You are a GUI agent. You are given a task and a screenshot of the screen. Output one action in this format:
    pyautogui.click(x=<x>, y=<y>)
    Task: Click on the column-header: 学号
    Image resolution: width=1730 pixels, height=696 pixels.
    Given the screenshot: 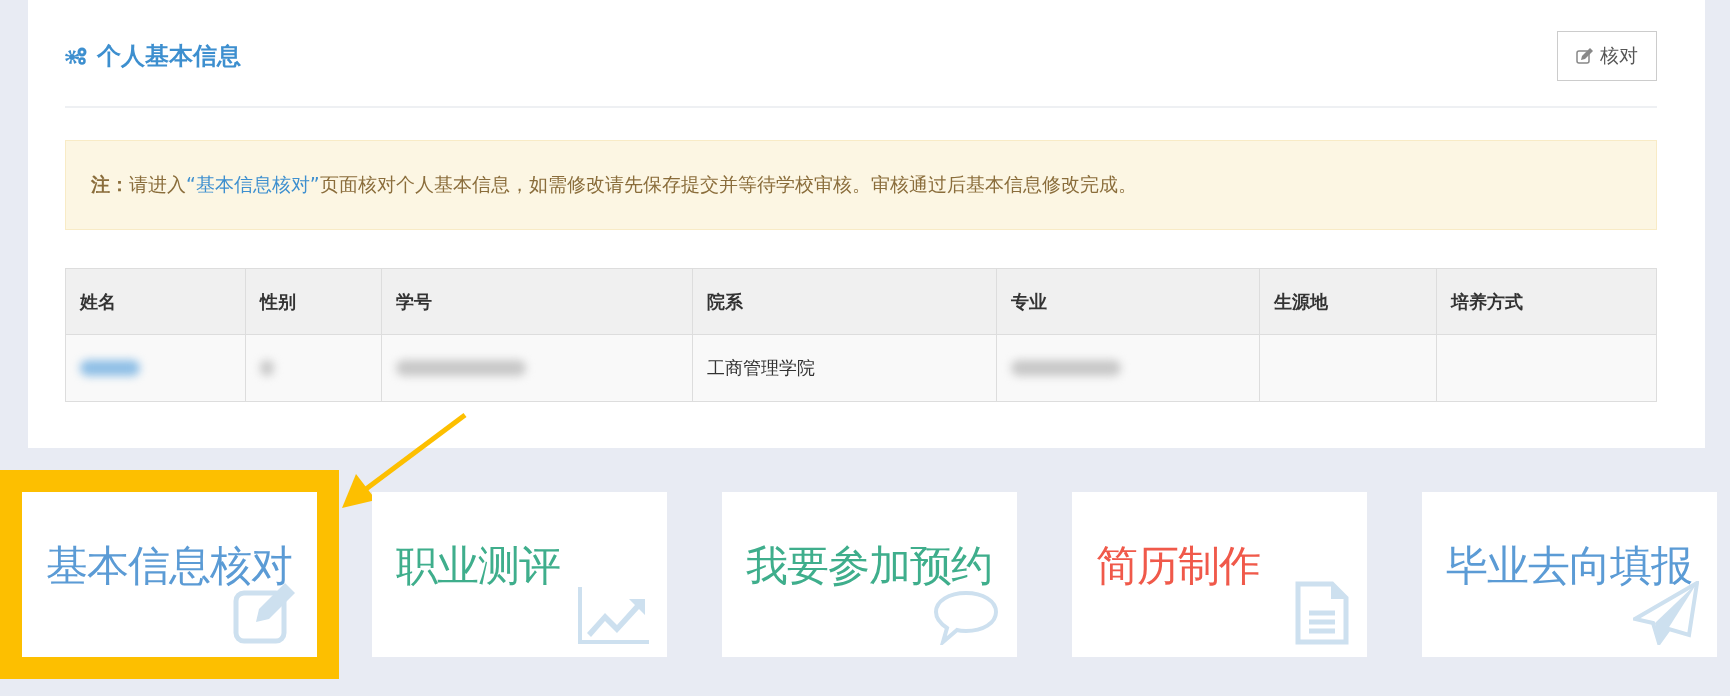 What is the action you would take?
    pyautogui.click(x=537, y=301)
    